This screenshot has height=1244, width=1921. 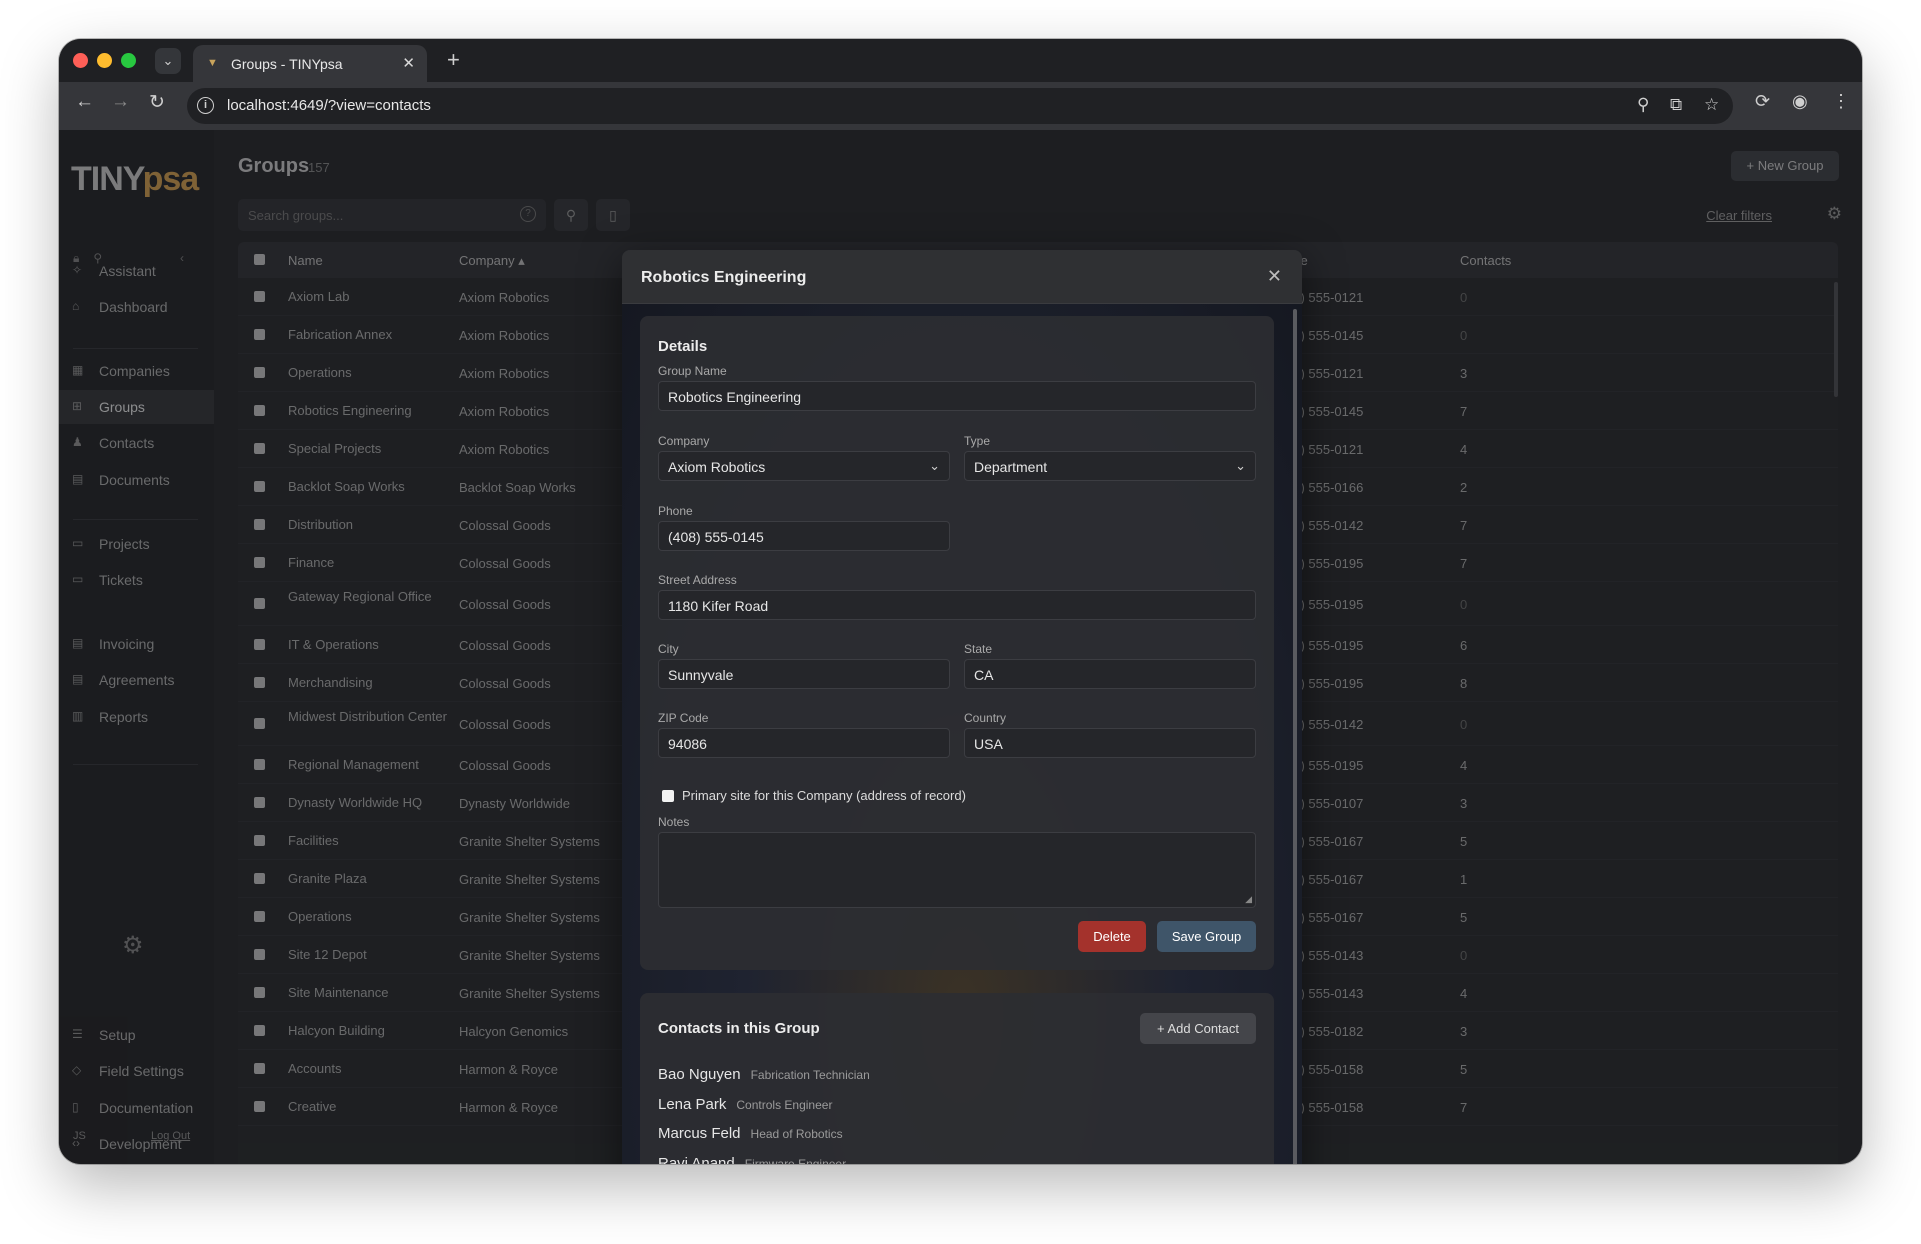 What do you see at coordinates (368, 879) in the screenshot?
I see `cell-name: Granite Plaza` at bounding box center [368, 879].